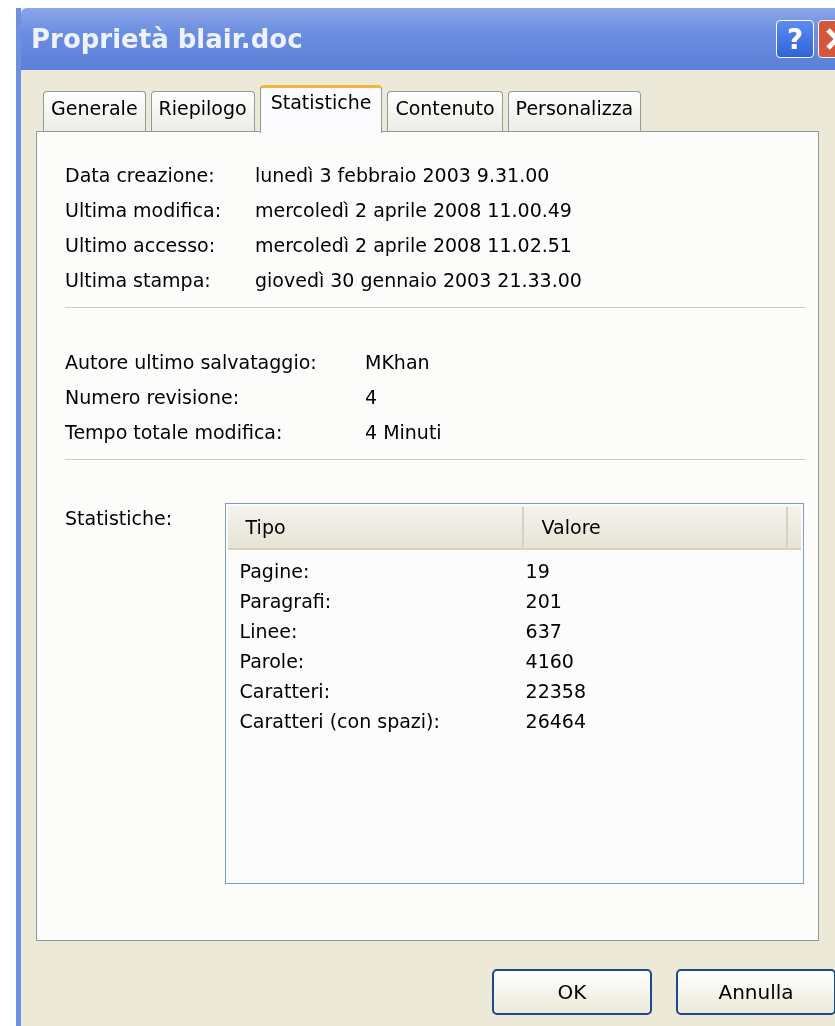 The height and width of the screenshot is (1026, 835). Describe the element at coordinates (141, 245) in the screenshot. I see `field-label: Ultimo accesso:` at that location.